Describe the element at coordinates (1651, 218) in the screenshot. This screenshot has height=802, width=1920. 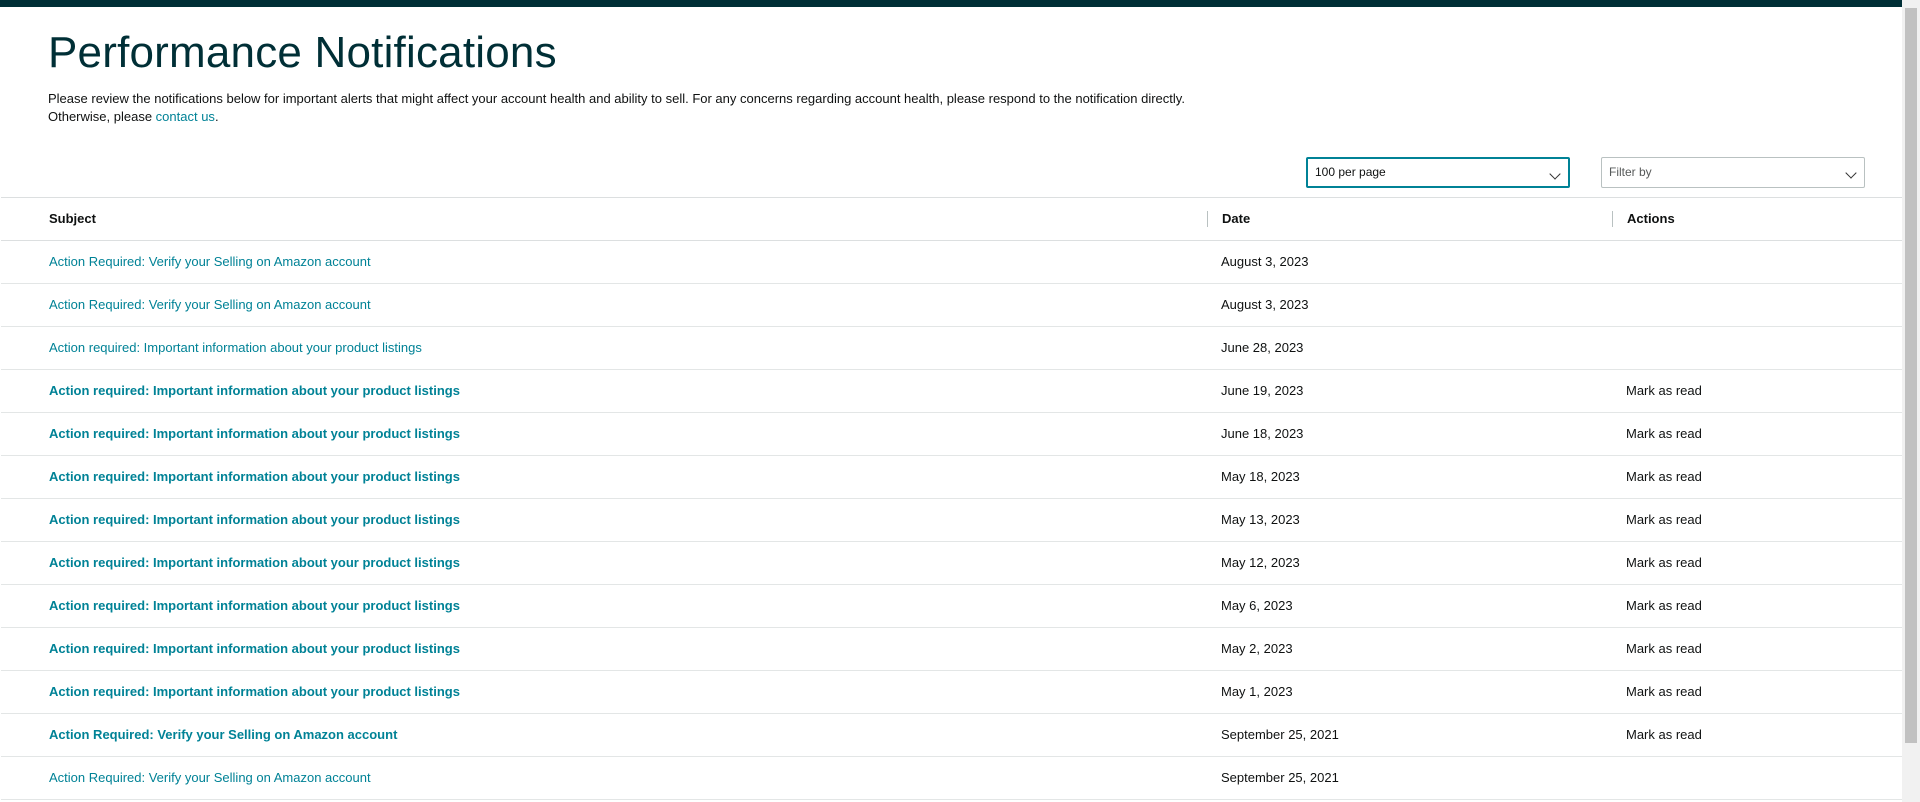
I see `column-header-actions: Actions` at that location.